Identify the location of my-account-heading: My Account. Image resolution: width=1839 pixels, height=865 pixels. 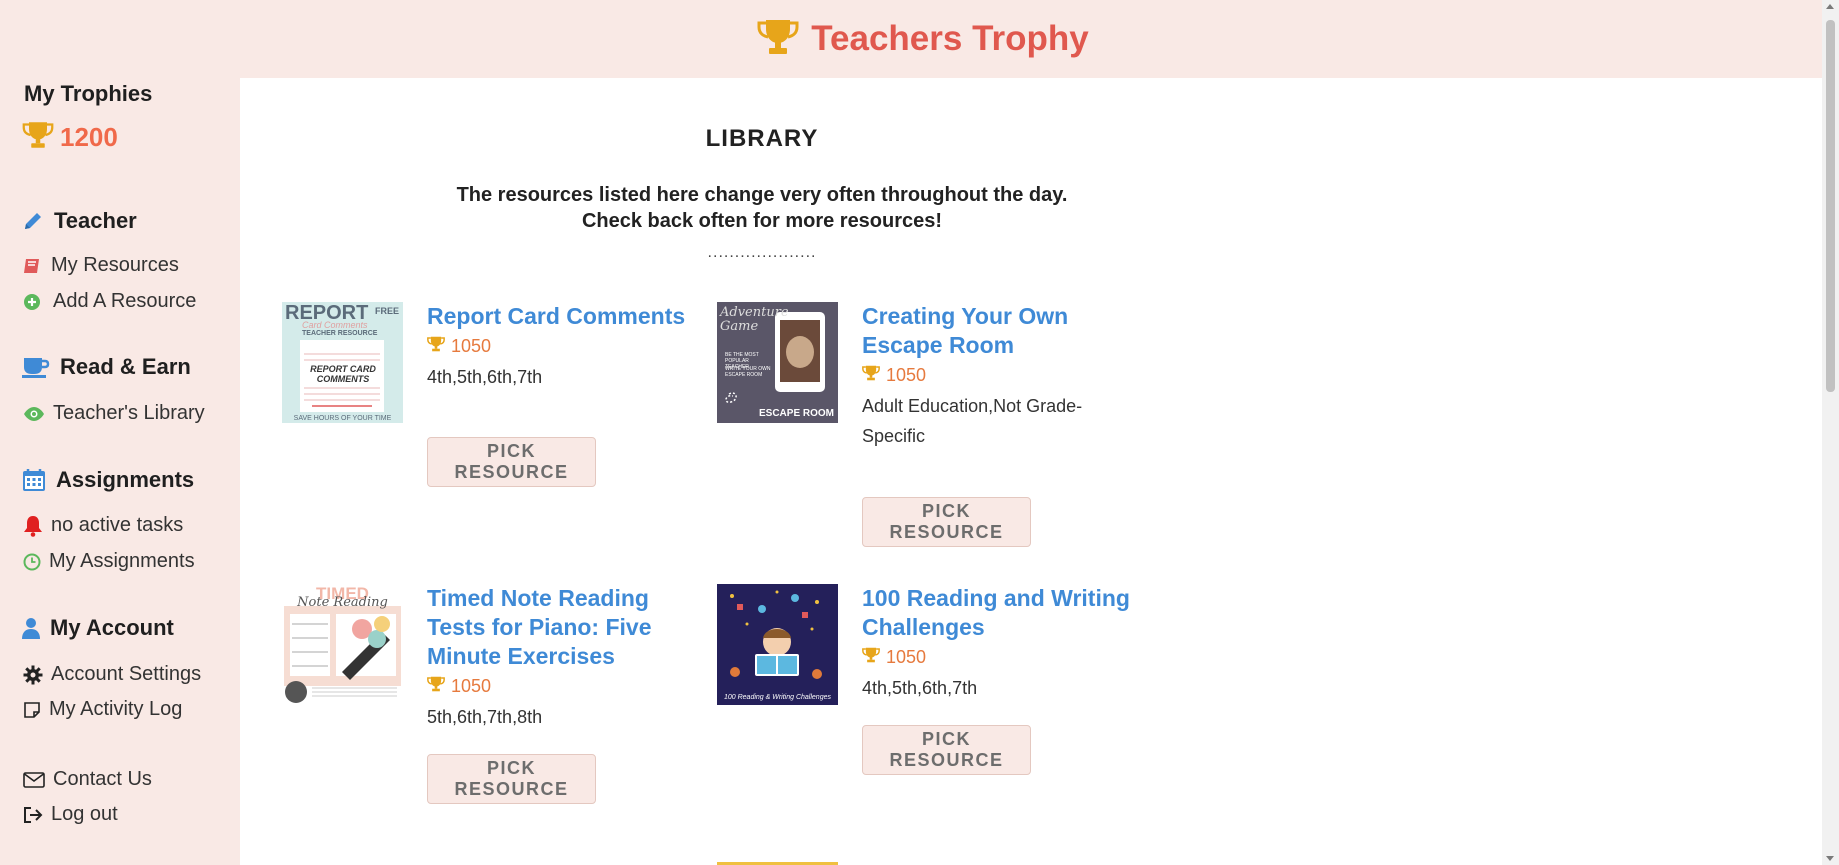
(98, 628).